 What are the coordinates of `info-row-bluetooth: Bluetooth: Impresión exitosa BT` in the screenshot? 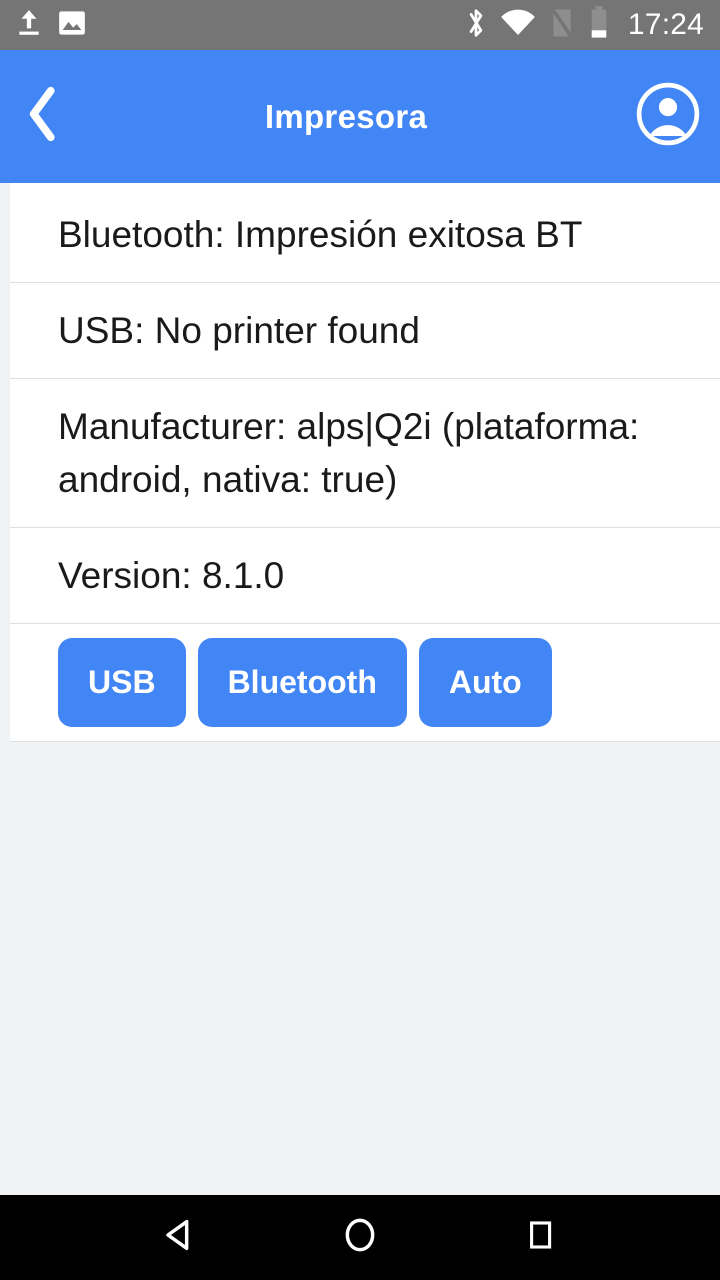 It's located at (365, 235).